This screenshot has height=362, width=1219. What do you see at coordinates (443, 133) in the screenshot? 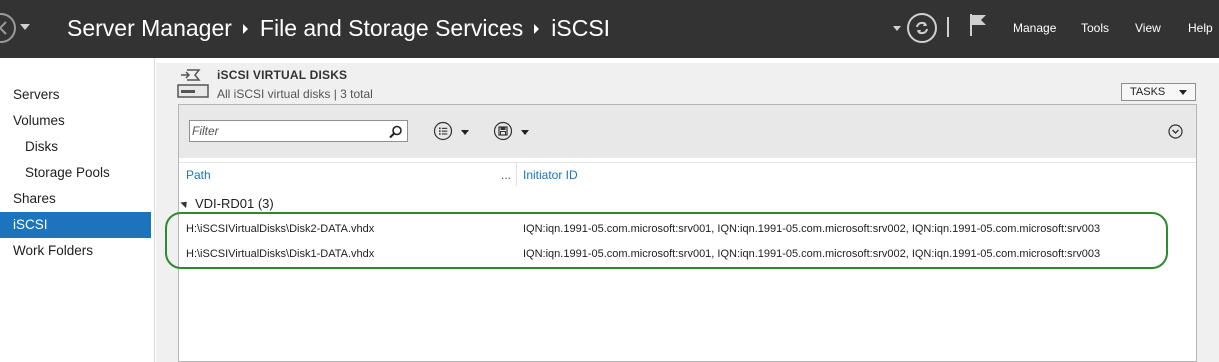
I see `list-view-icon` at bounding box center [443, 133].